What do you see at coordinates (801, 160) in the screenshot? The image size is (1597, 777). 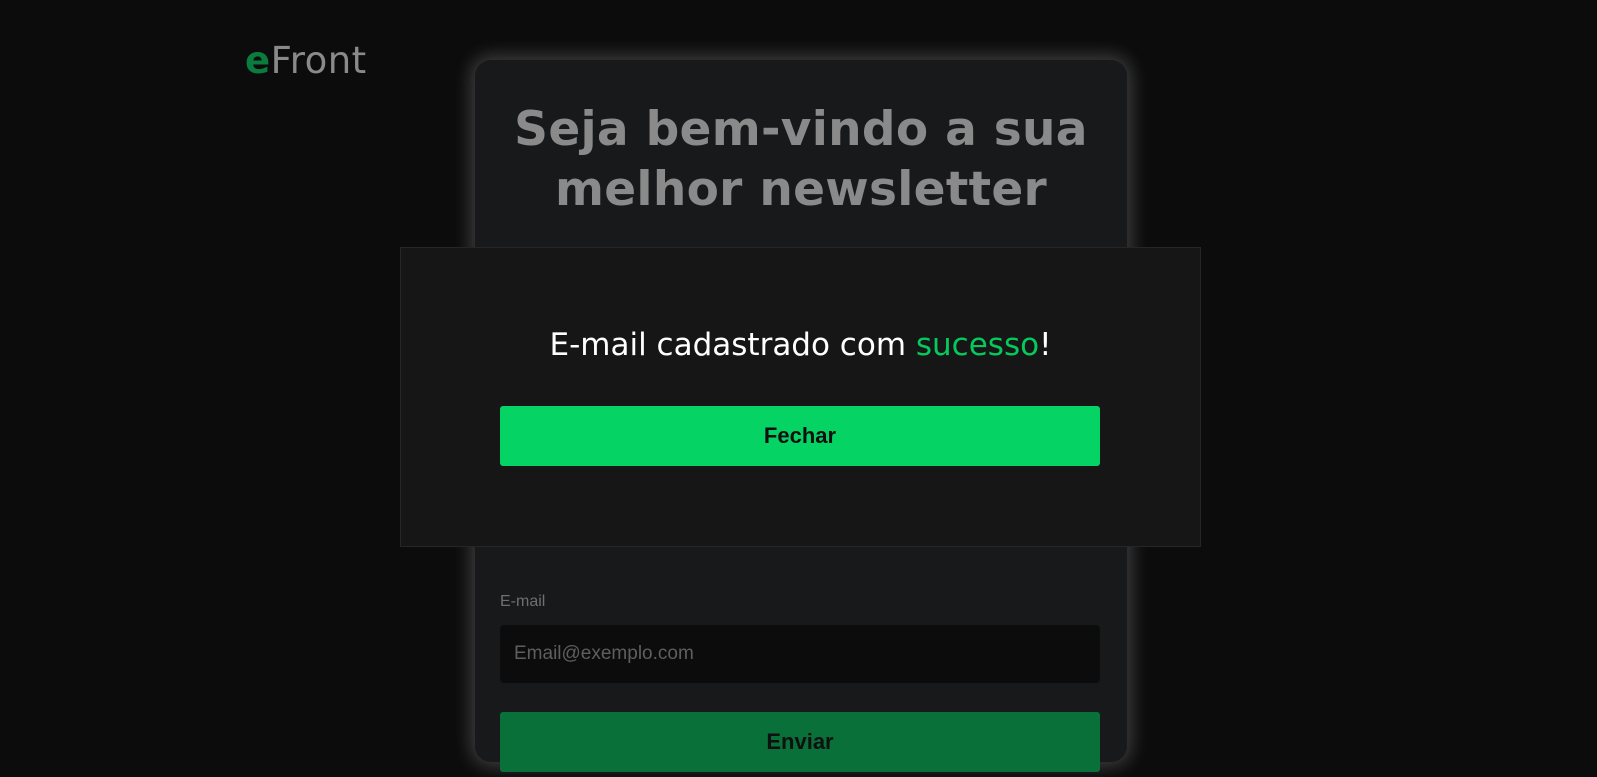 I see `card-title: Seja bem-vindo a sua melhor newsletter` at bounding box center [801, 160].